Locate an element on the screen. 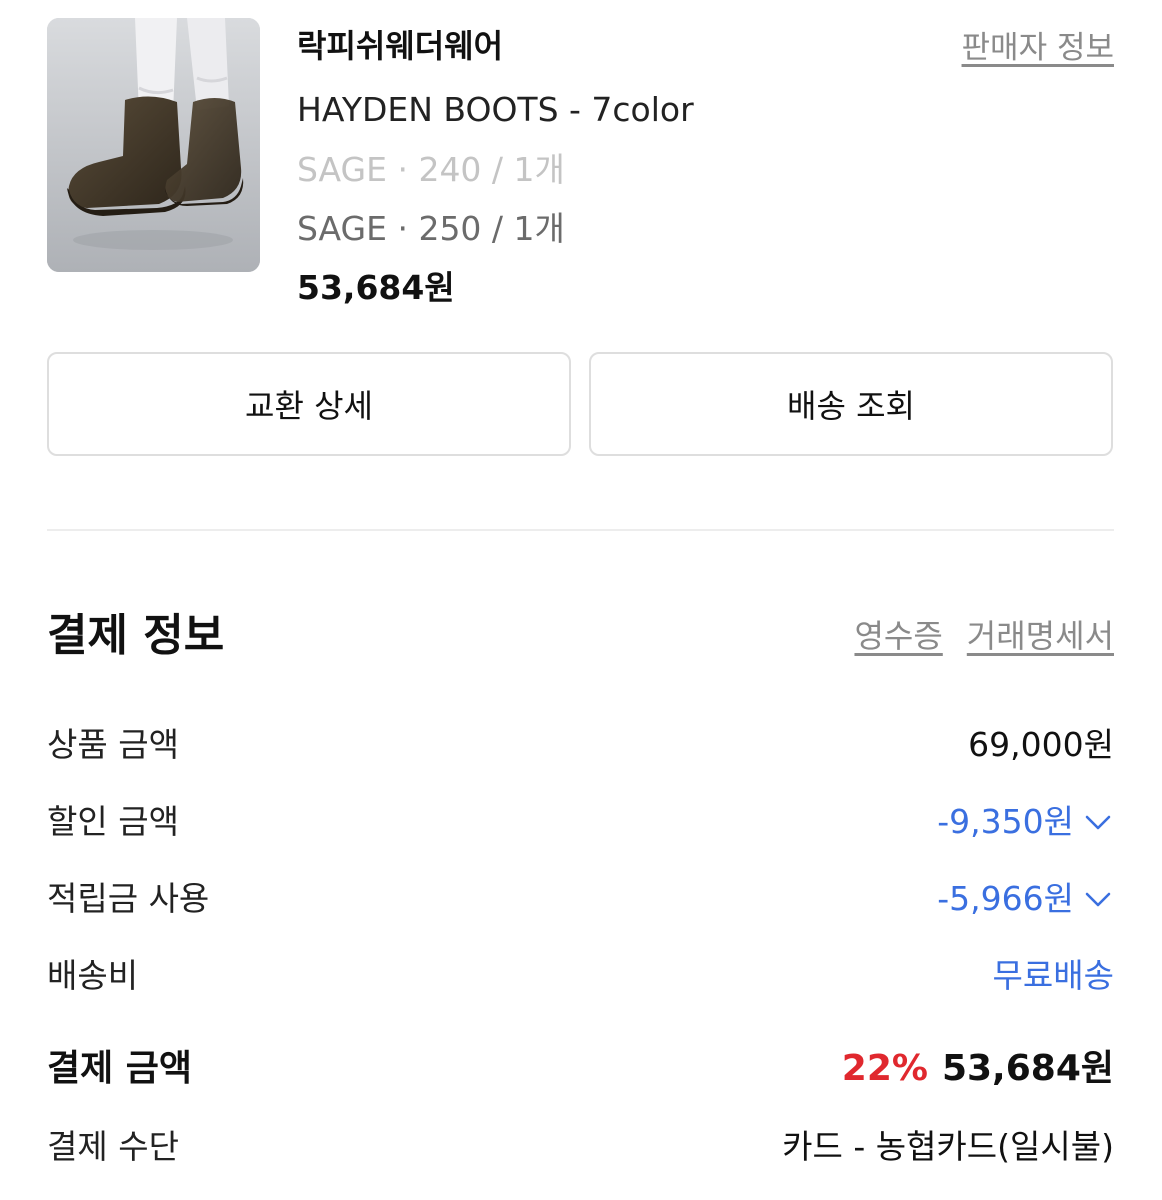 The image size is (1162, 1200). points-used-toggle: -5,966원 is located at coordinates (1025, 899).